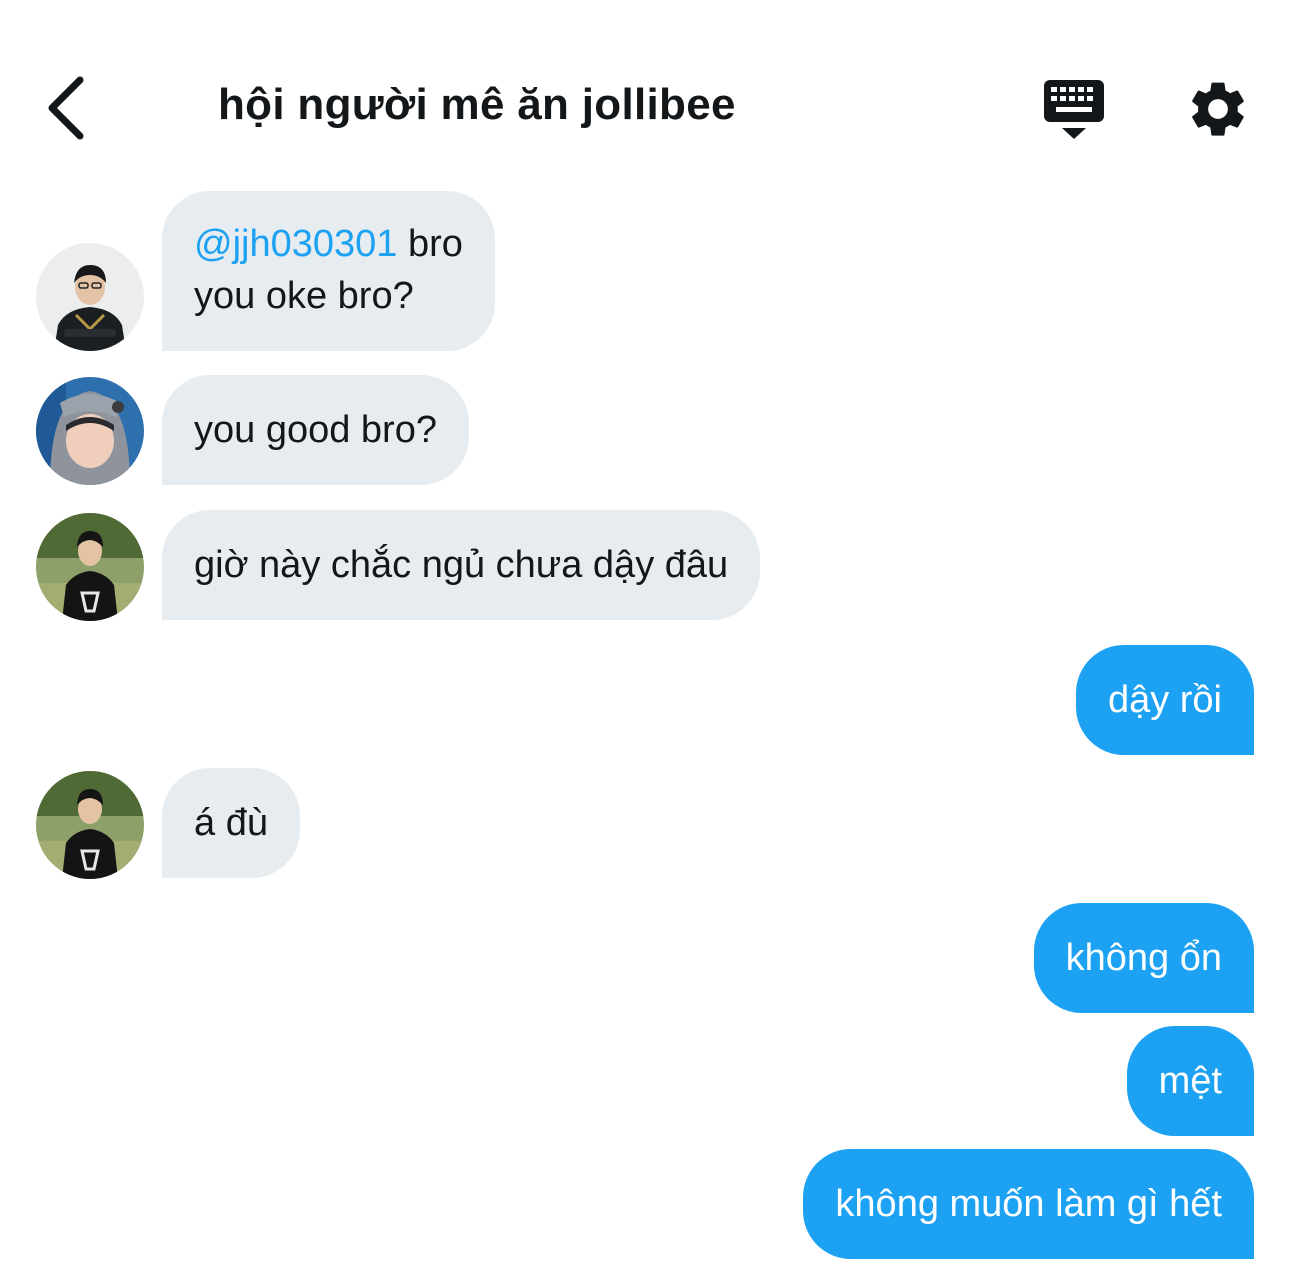 The image size is (1290, 1267). I want to click on message-bubble: you good bro?, so click(315, 430).